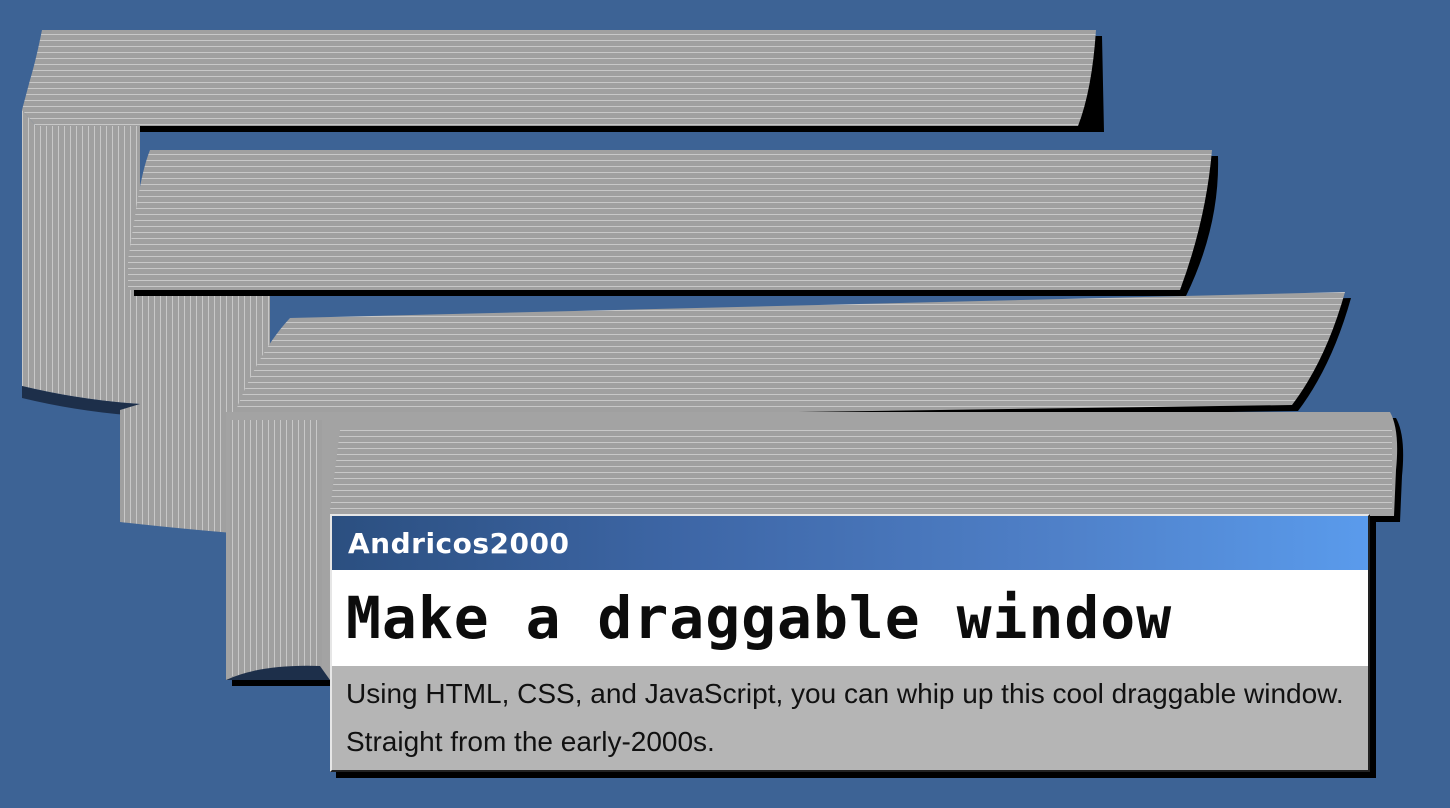  Describe the element at coordinates (759, 618) in the screenshot. I see `window-heading: Make a draggable window` at that location.